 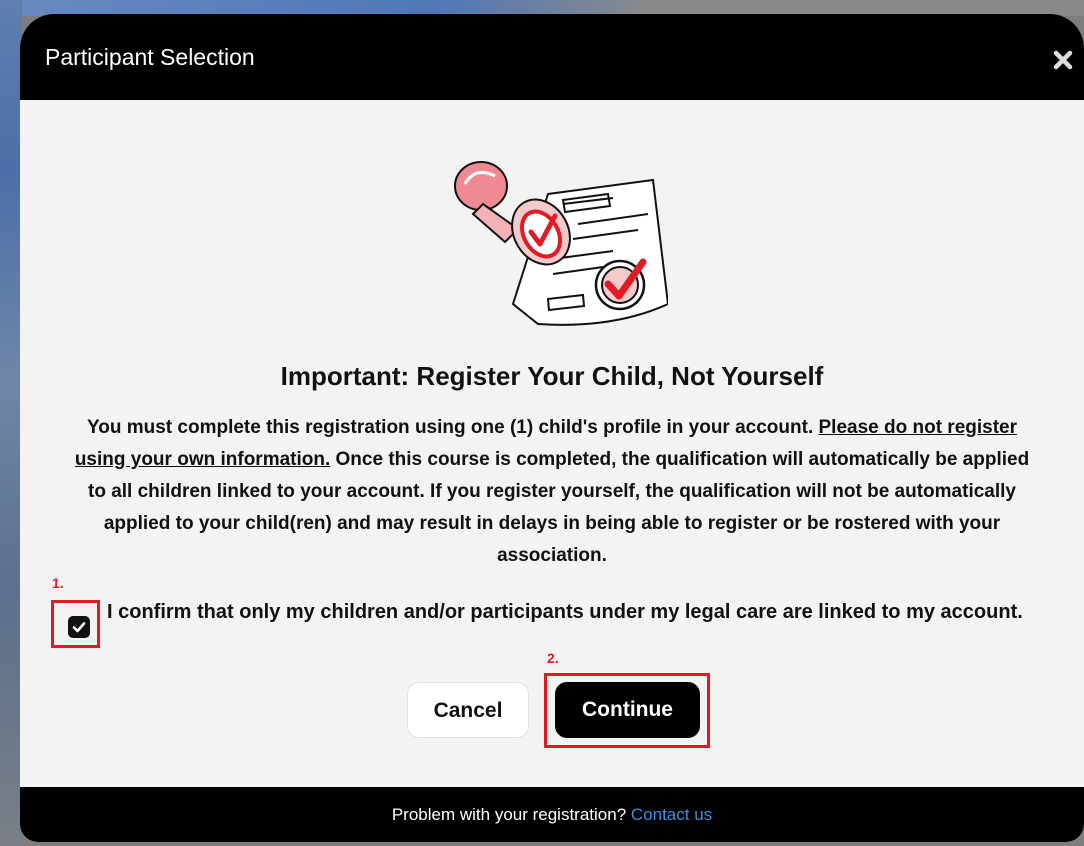 I want to click on modal-header: Participant Selection, so click(x=552, y=57).